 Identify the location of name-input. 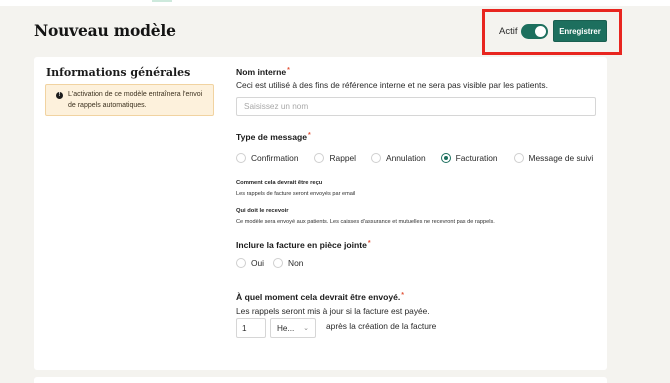
(416, 106).